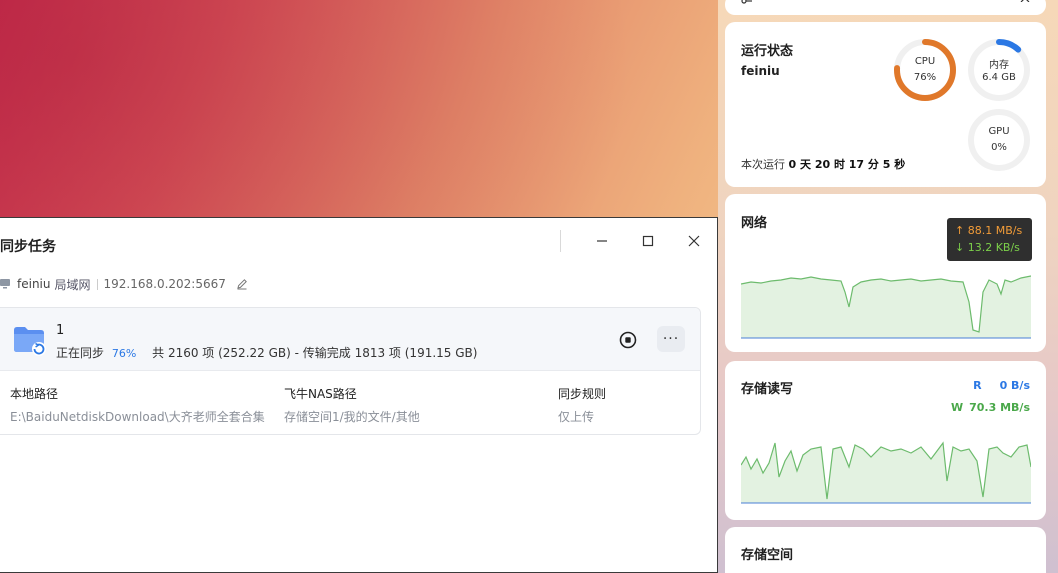 This screenshot has width=1058, height=573. What do you see at coordinates (885, 273) in the screenshot?
I see `network-widget: 网络 ↑ 88.1 MB/s ↓ 13.2 KB/s` at bounding box center [885, 273].